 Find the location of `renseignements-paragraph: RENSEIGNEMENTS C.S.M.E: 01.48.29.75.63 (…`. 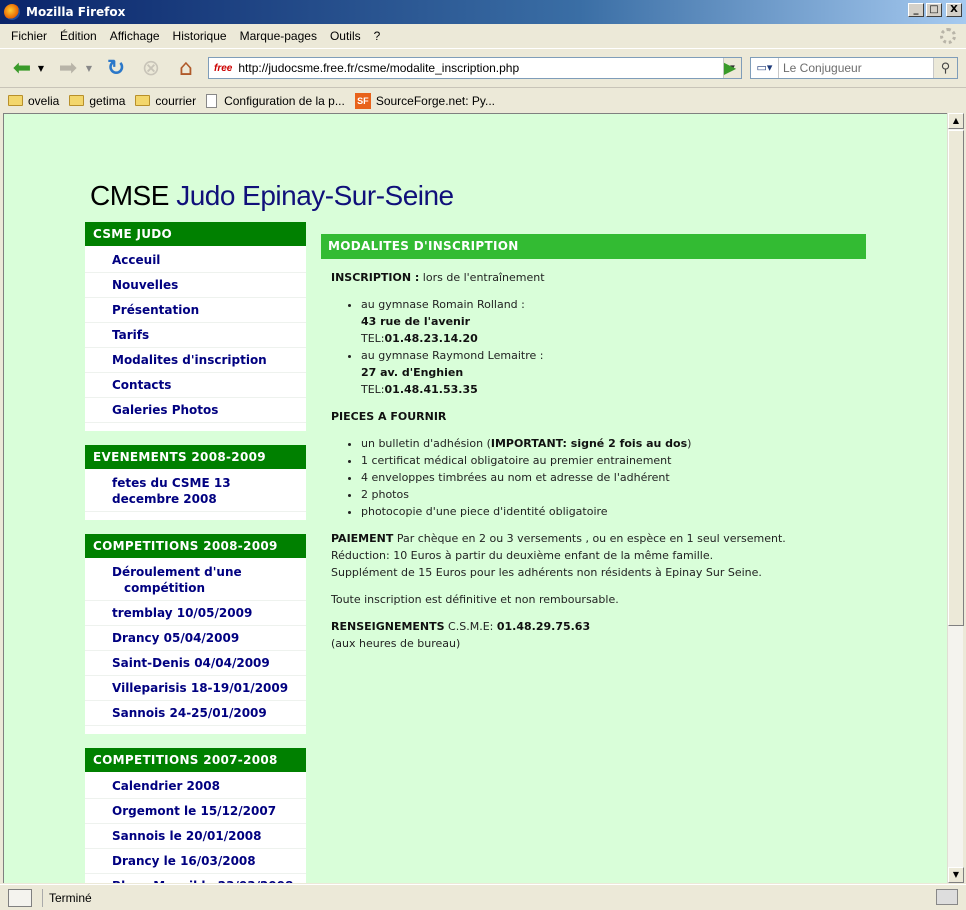

renseignements-paragraph: RENSEIGNEMENTS C.S.M.E: 01.48.29.75.63 (… is located at coordinates (596, 635).